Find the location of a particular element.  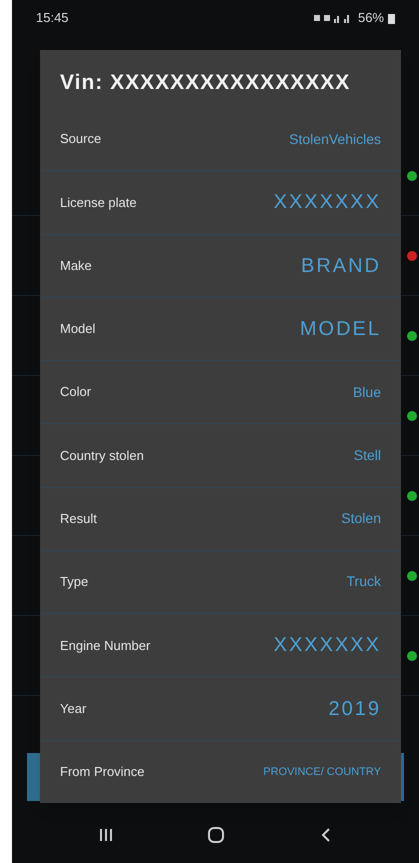

recent-apps-icon is located at coordinates (106, 835).